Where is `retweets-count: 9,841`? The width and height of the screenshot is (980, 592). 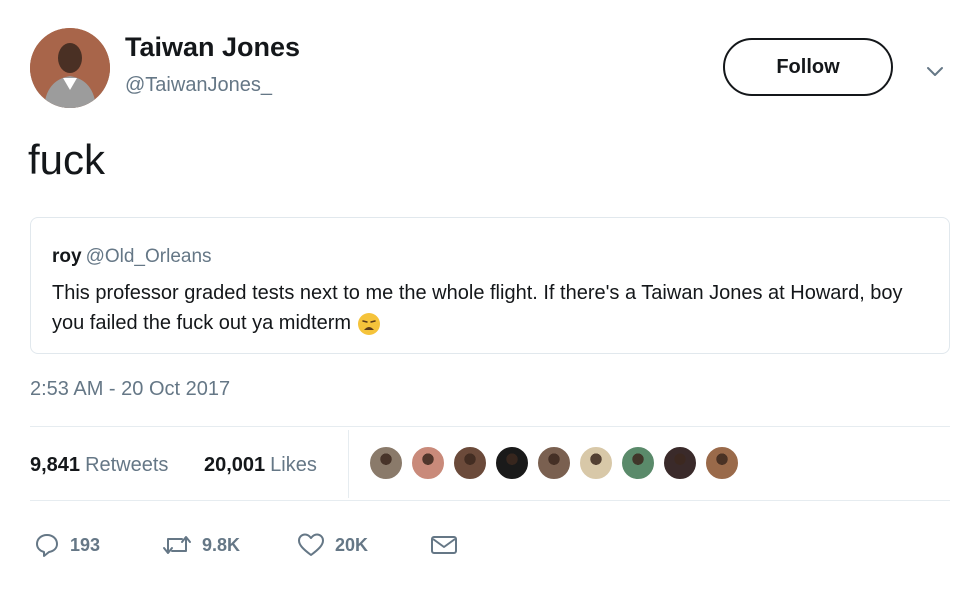
retweets-count: 9,841 is located at coordinates (55, 465).